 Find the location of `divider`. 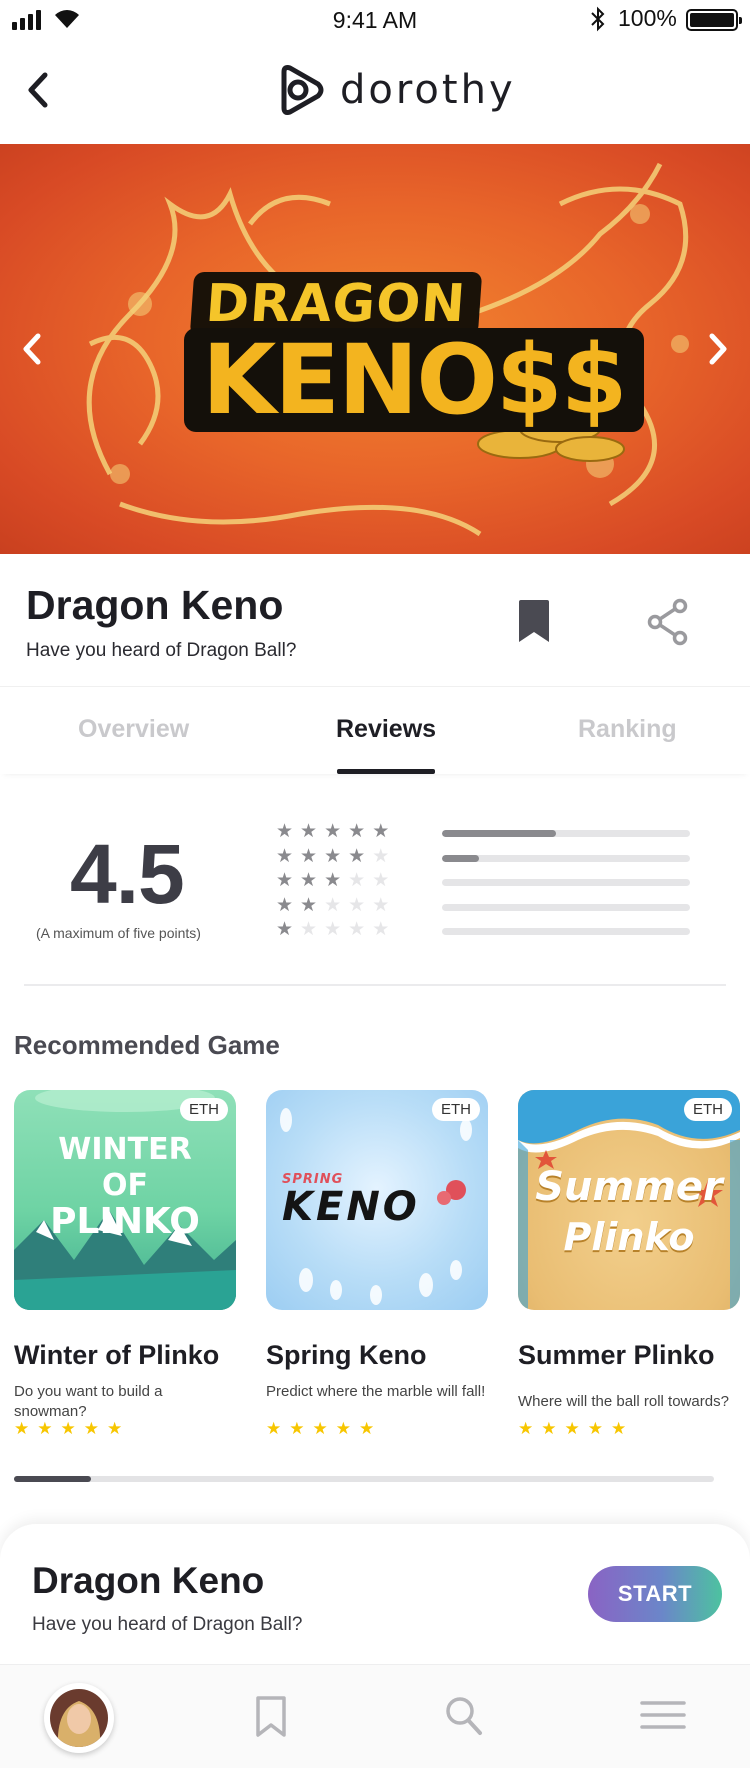

divider is located at coordinates (375, 985).